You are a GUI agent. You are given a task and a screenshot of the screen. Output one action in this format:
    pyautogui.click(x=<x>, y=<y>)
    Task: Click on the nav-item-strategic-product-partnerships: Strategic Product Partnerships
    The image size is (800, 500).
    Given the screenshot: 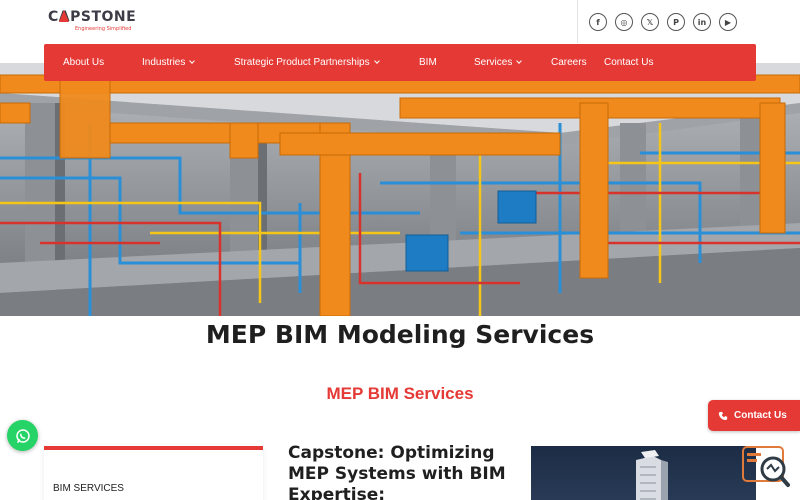 What is the action you would take?
    pyautogui.click(x=307, y=62)
    